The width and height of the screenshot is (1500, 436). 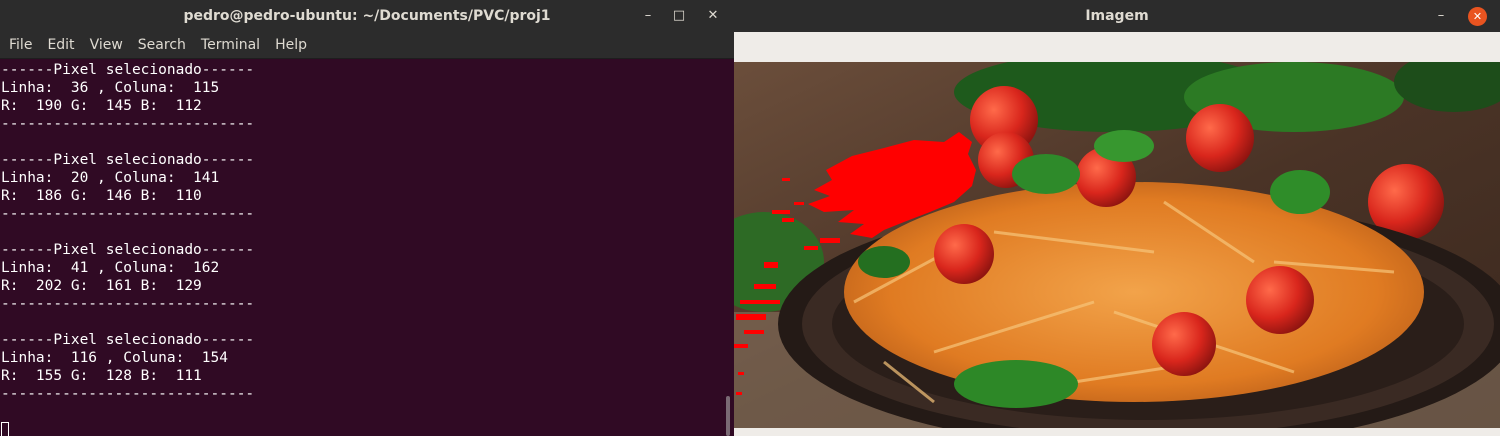 What do you see at coordinates (105, 45) in the screenshot?
I see `menu-view: View` at bounding box center [105, 45].